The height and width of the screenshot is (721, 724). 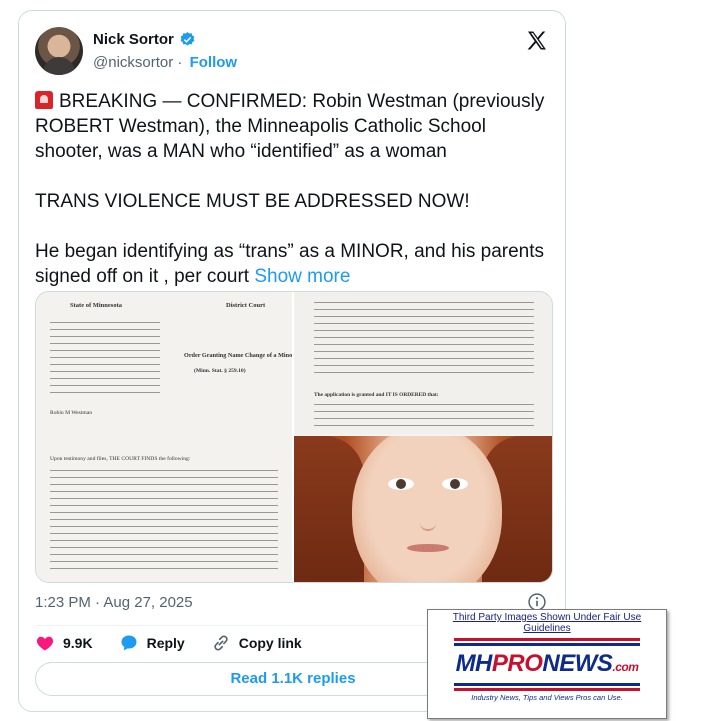 I want to click on photo-eye-right, so click(x=455, y=484).